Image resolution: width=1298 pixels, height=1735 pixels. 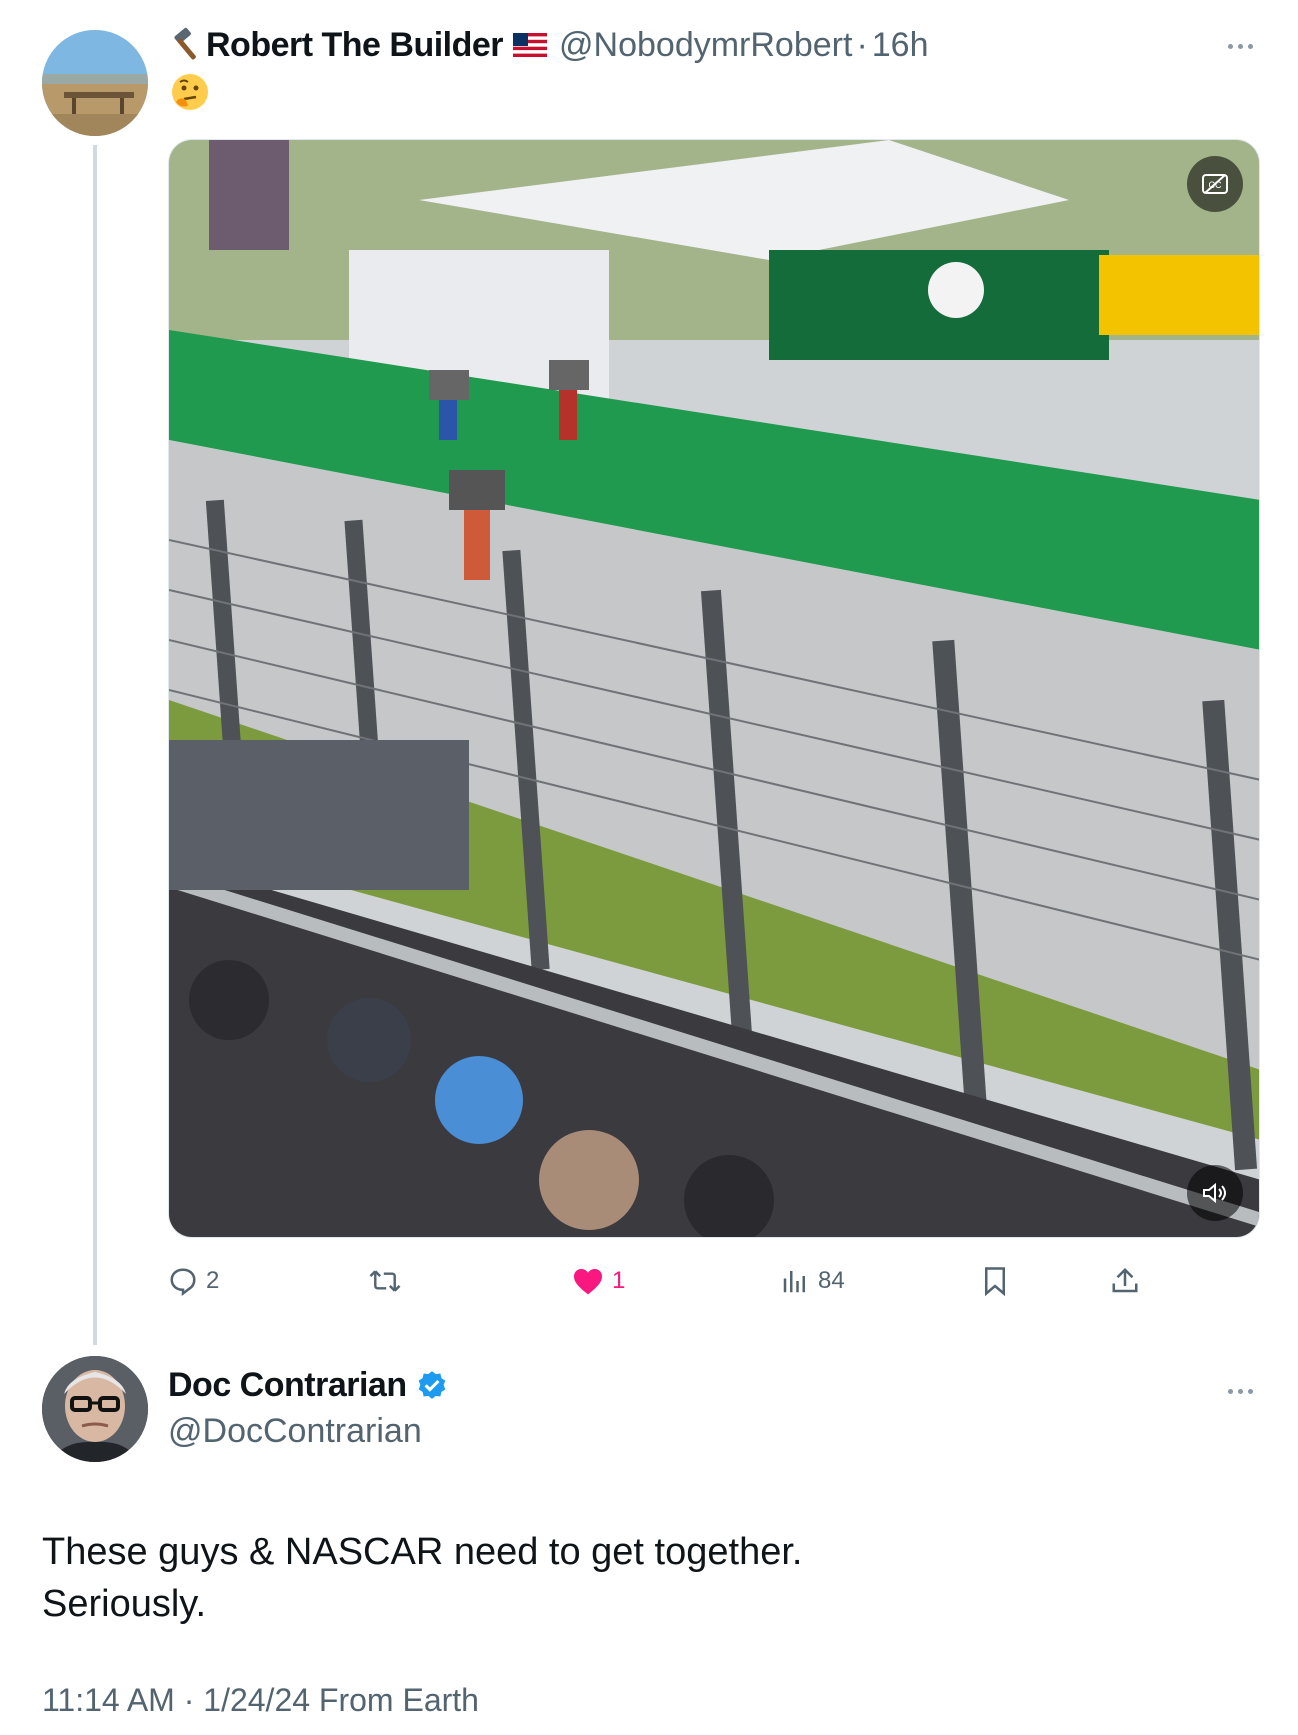 I want to click on reply-more-options-icon, so click(x=1240, y=1391).